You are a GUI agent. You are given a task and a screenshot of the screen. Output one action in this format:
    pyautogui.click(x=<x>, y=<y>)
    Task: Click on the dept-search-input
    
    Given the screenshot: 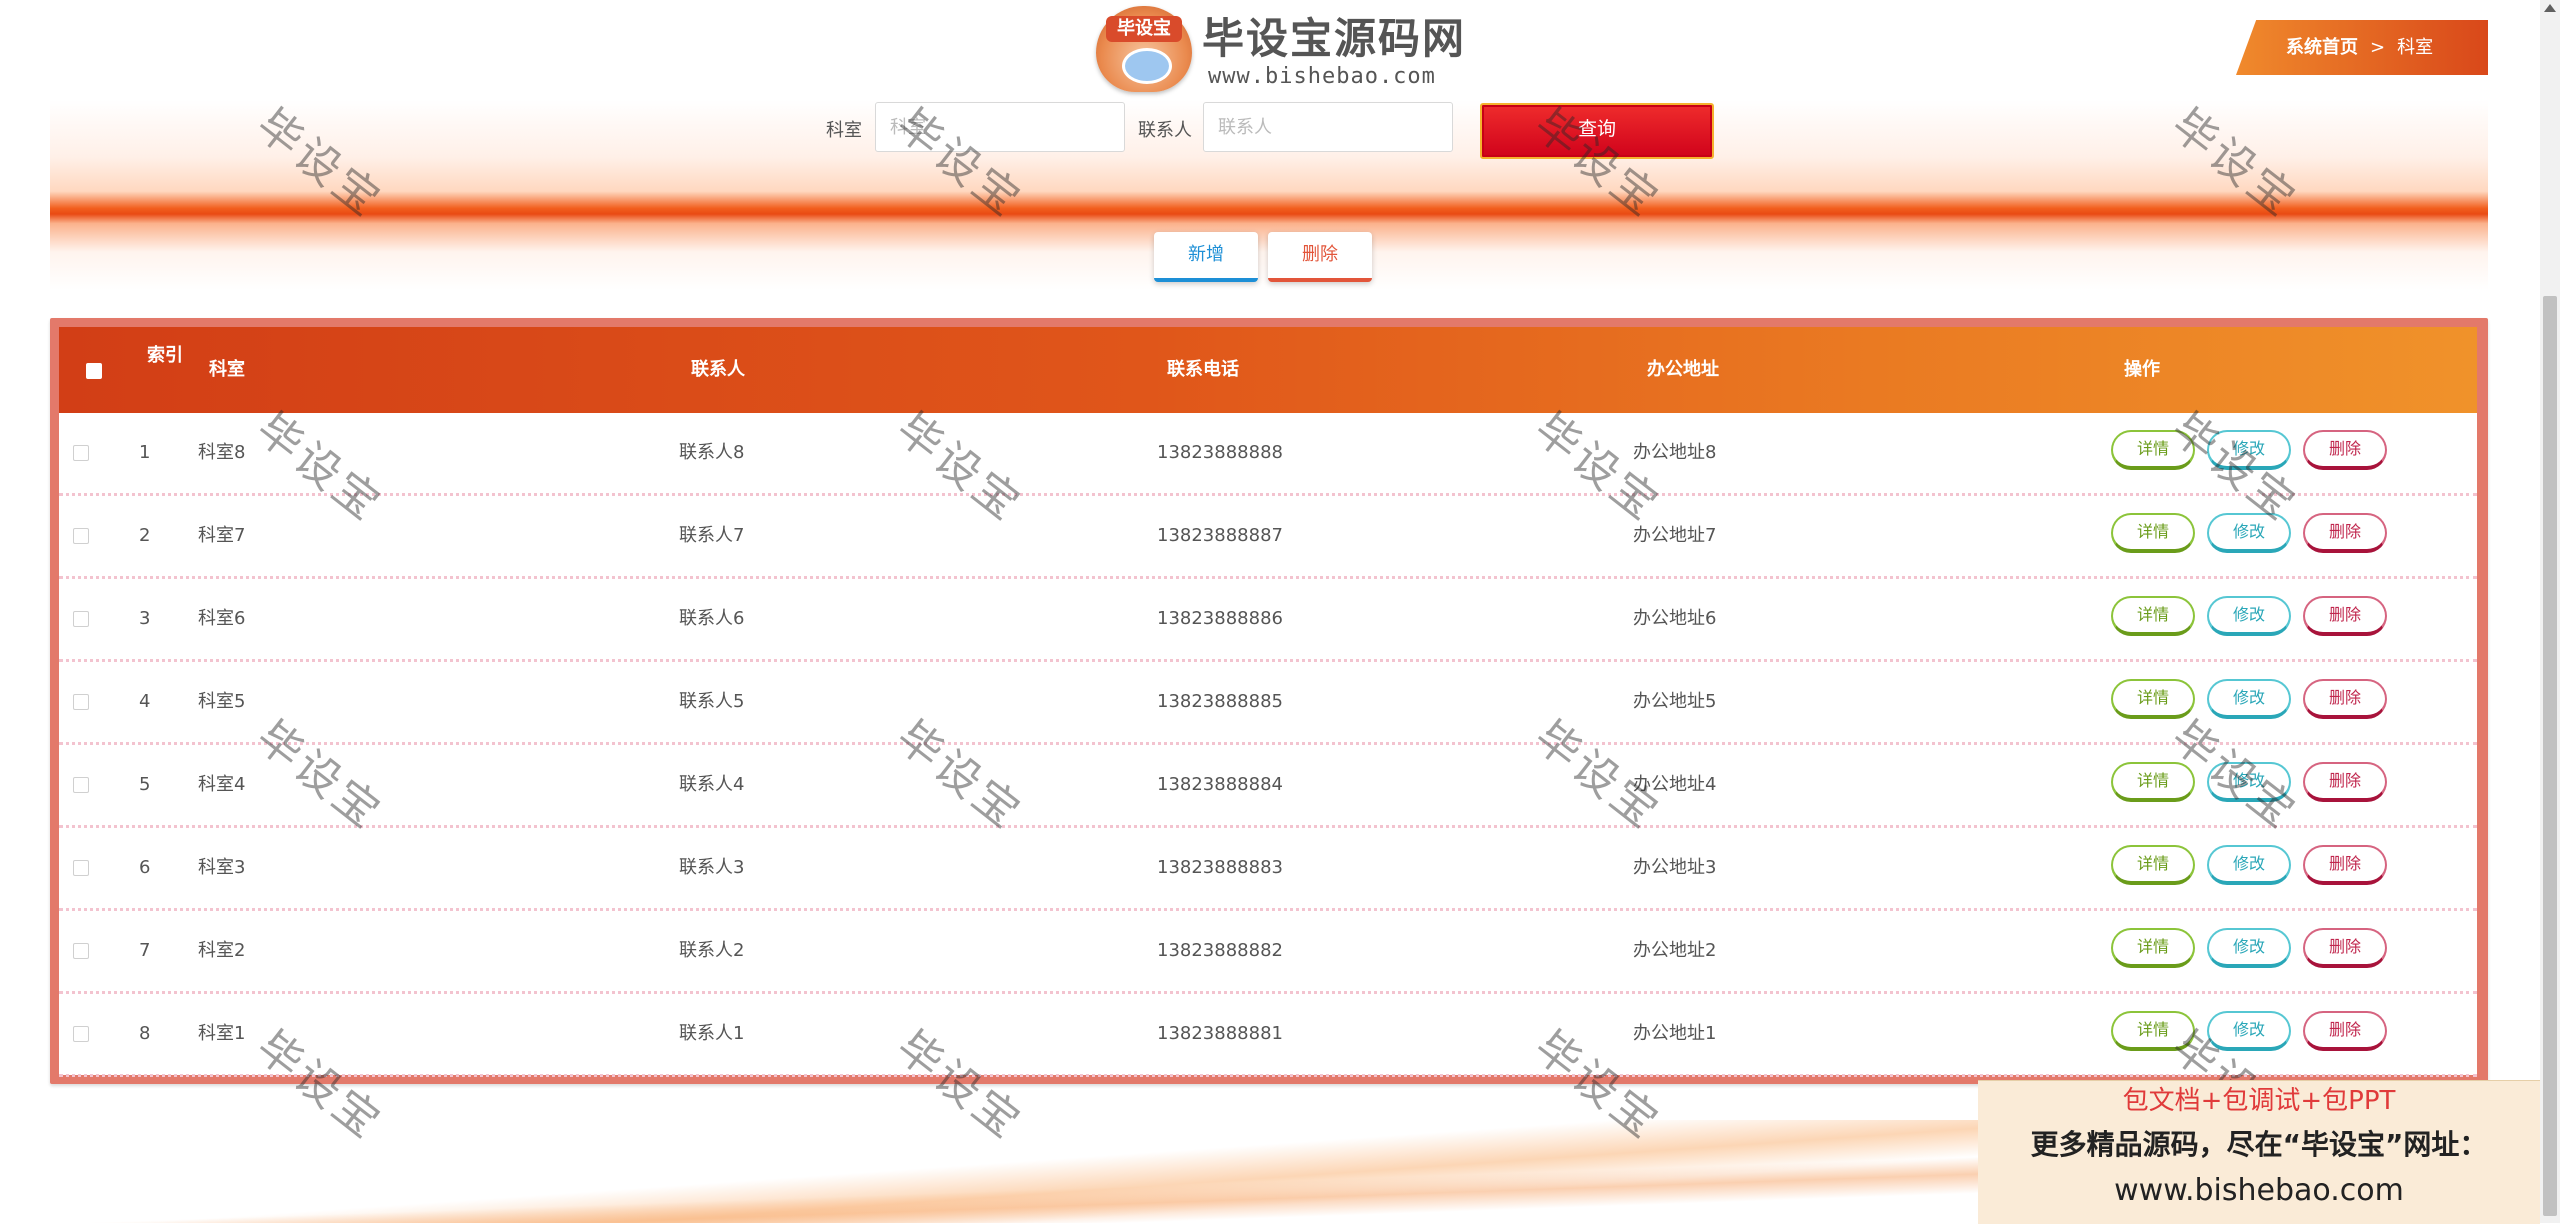 What is the action you would take?
    pyautogui.click(x=1000, y=127)
    